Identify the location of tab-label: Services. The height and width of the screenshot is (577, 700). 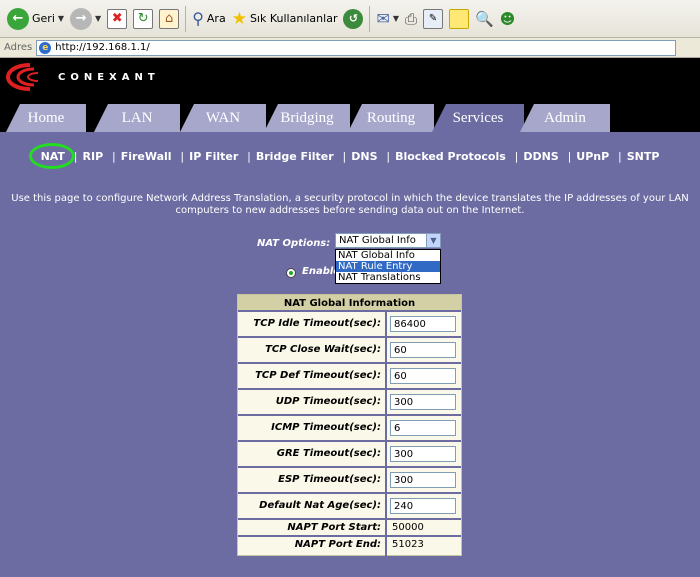
(478, 117).